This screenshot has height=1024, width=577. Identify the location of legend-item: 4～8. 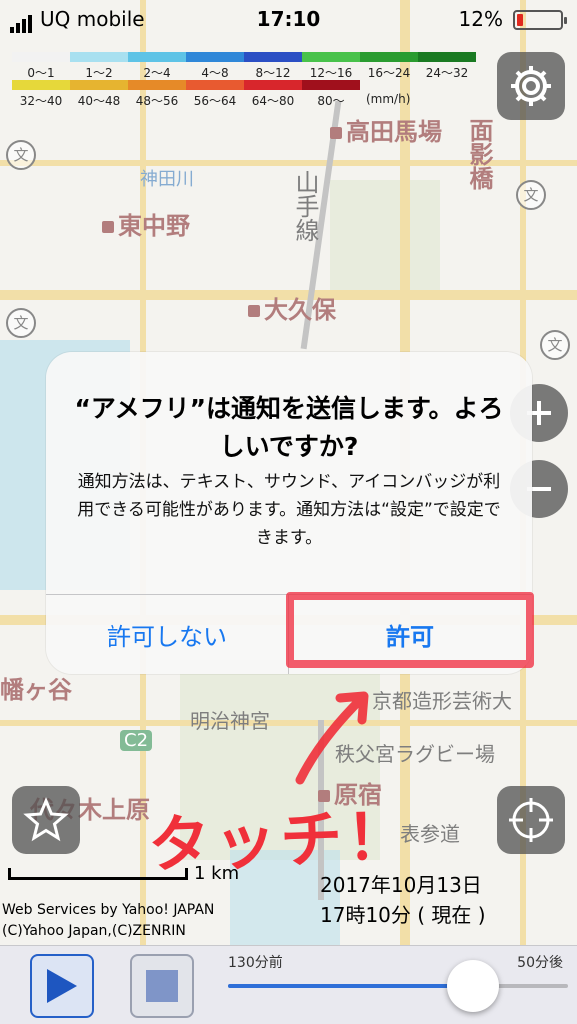
(215, 66).